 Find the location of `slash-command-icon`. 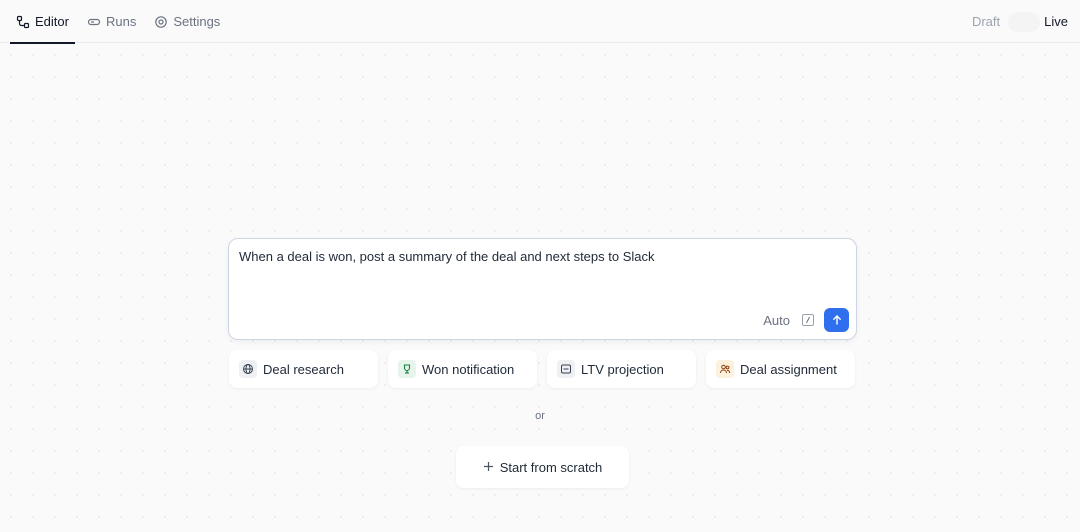

slash-command-icon is located at coordinates (808, 320).